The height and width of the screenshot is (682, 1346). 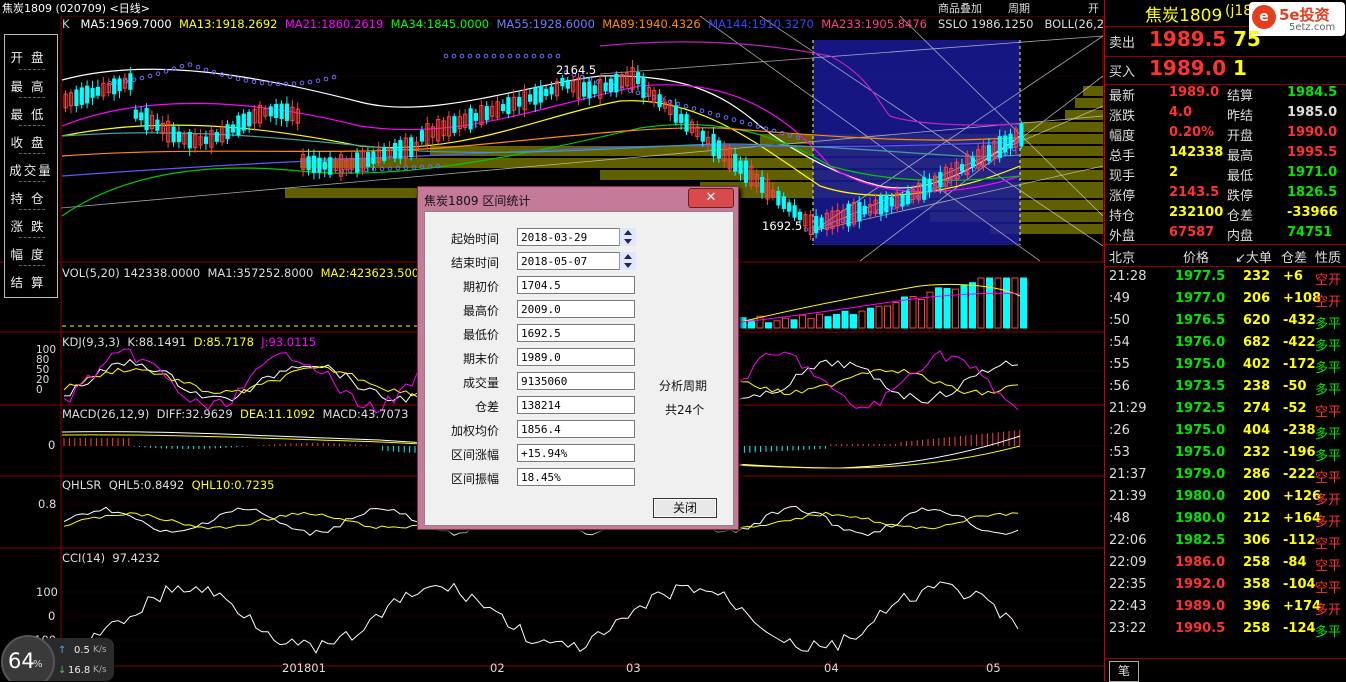 What do you see at coordinates (31, 141) in the screenshot?
I see `menu-close: 收盘` at bounding box center [31, 141].